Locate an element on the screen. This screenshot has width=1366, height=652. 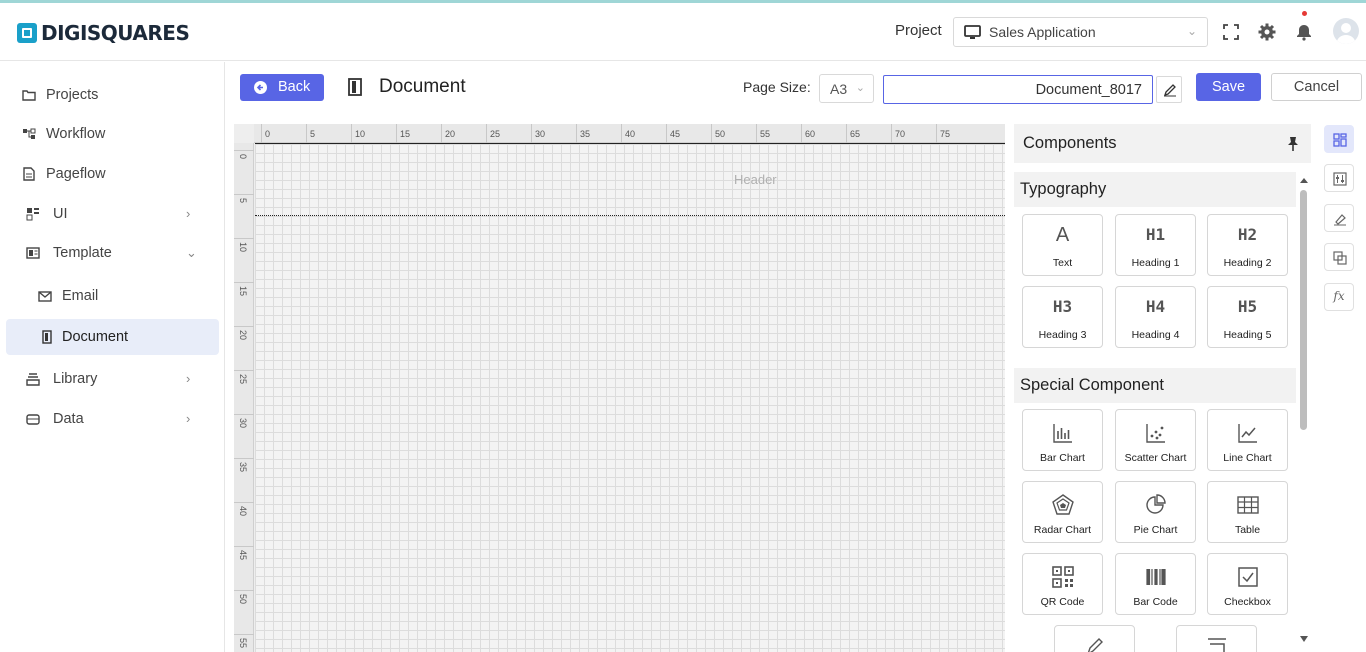
sidebar-item-label: Document is located at coordinates (95, 337).